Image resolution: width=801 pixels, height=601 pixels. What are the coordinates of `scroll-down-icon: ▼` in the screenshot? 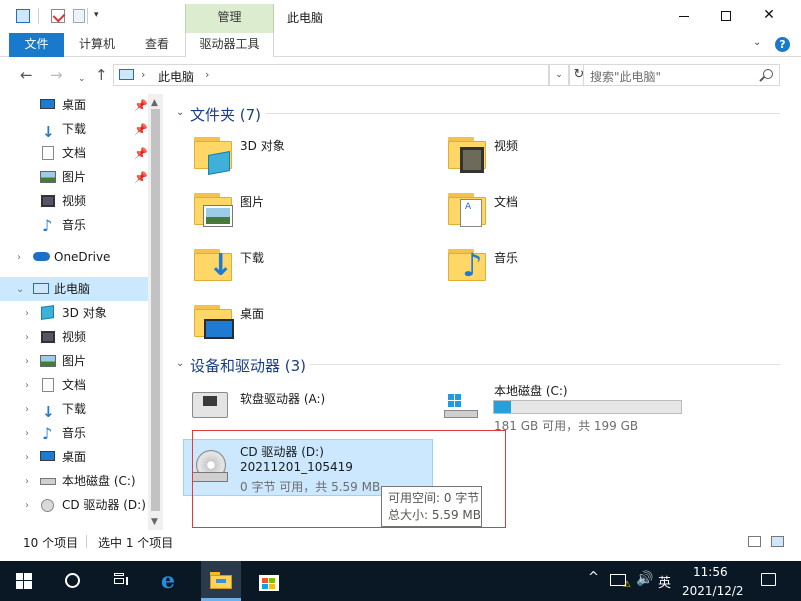 It's located at (154, 522).